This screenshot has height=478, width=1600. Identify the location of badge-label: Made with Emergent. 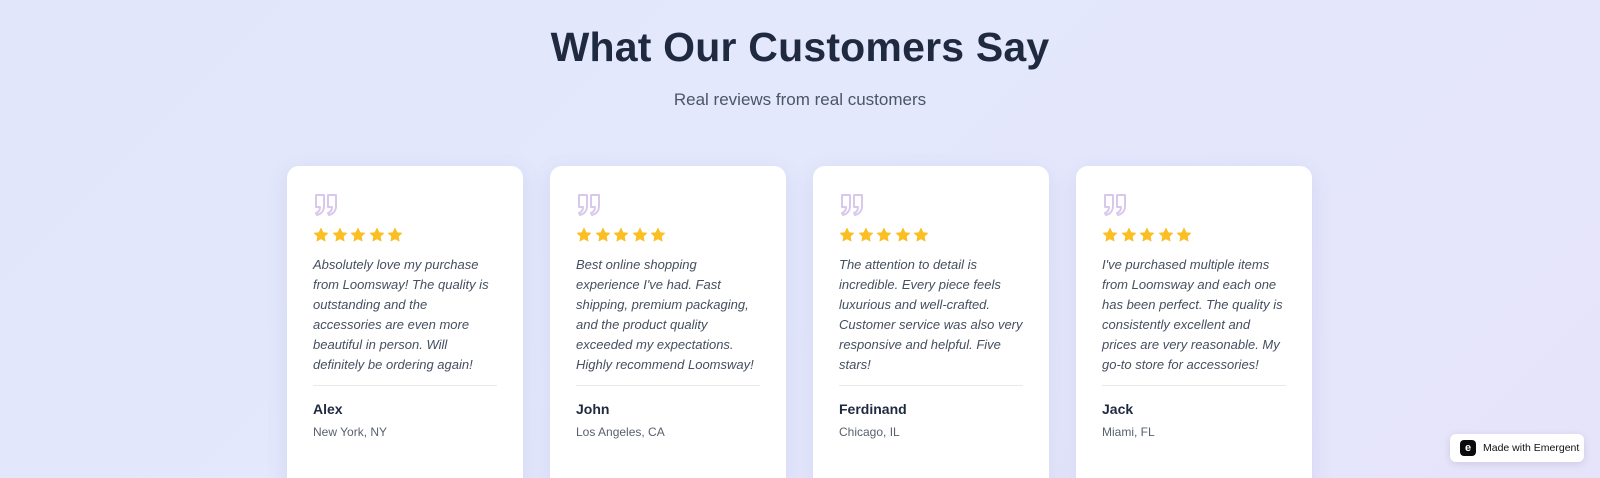
(1531, 448).